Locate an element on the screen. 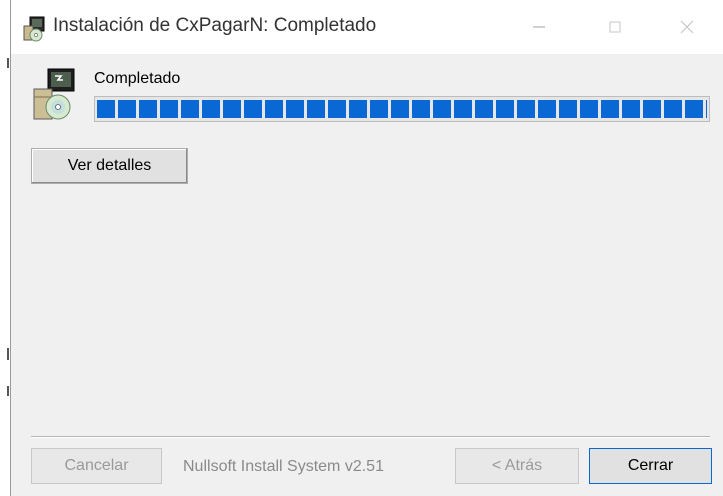 The width and height of the screenshot is (723, 496). title-bar: Instalación de CxPagarN: Completado is located at coordinates (367, 27).